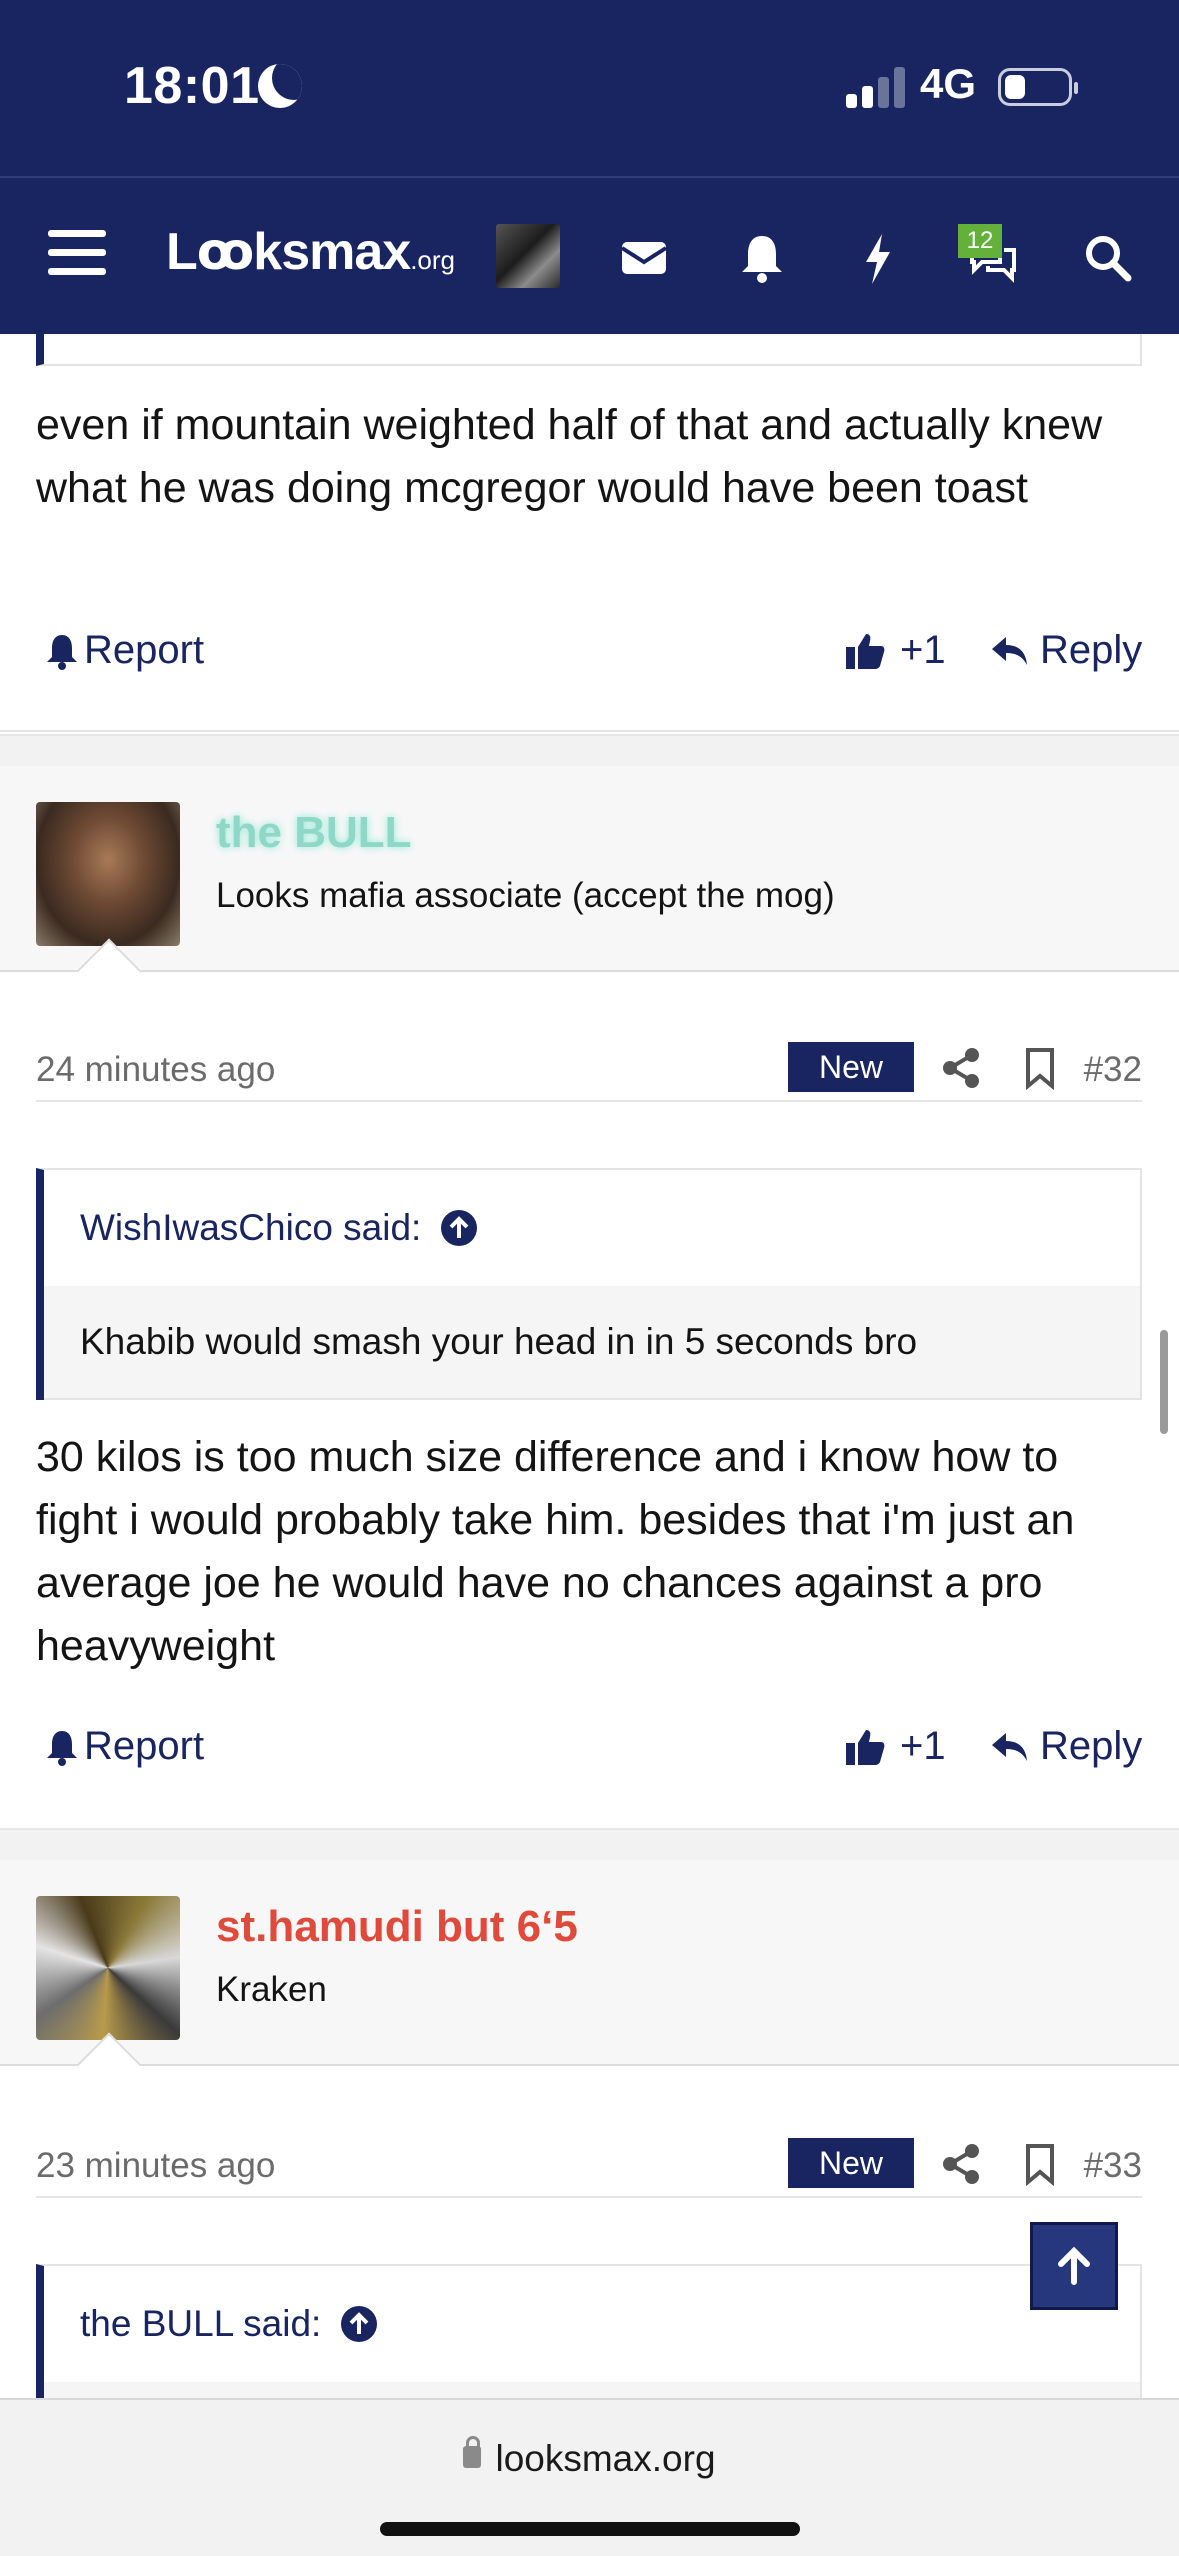 Image resolution: width=1179 pixels, height=2556 pixels. What do you see at coordinates (200, 2324) in the screenshot?
I see `quote-author: the BULL said:` at bounding box center [200, 2324].